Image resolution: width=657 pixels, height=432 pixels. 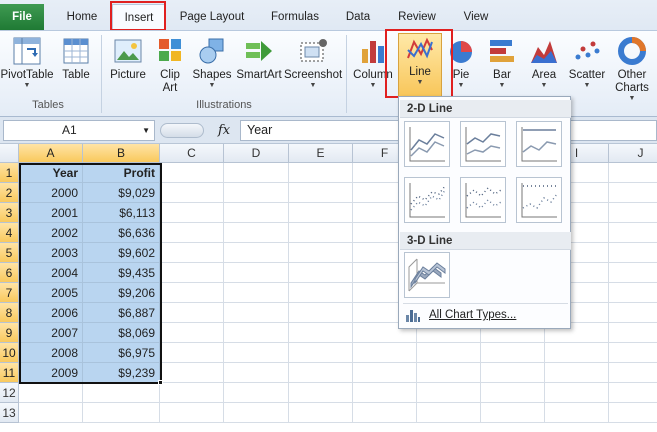 I want to click on clipart-button: Clip Art, so click(x=170, y=65).